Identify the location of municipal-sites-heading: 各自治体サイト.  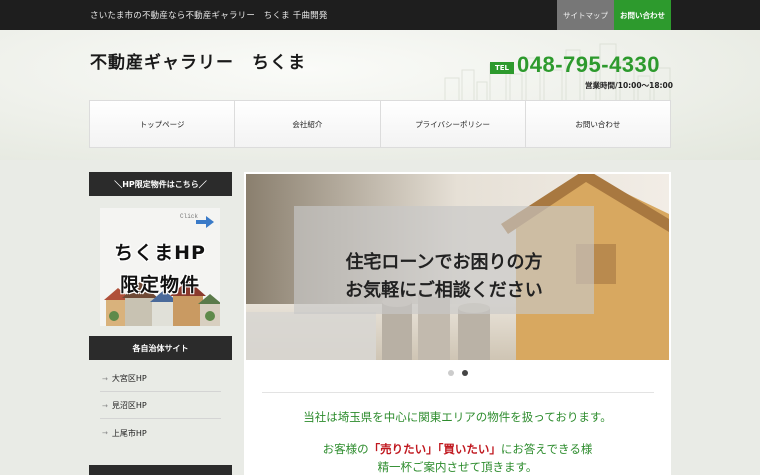
(160, 348).